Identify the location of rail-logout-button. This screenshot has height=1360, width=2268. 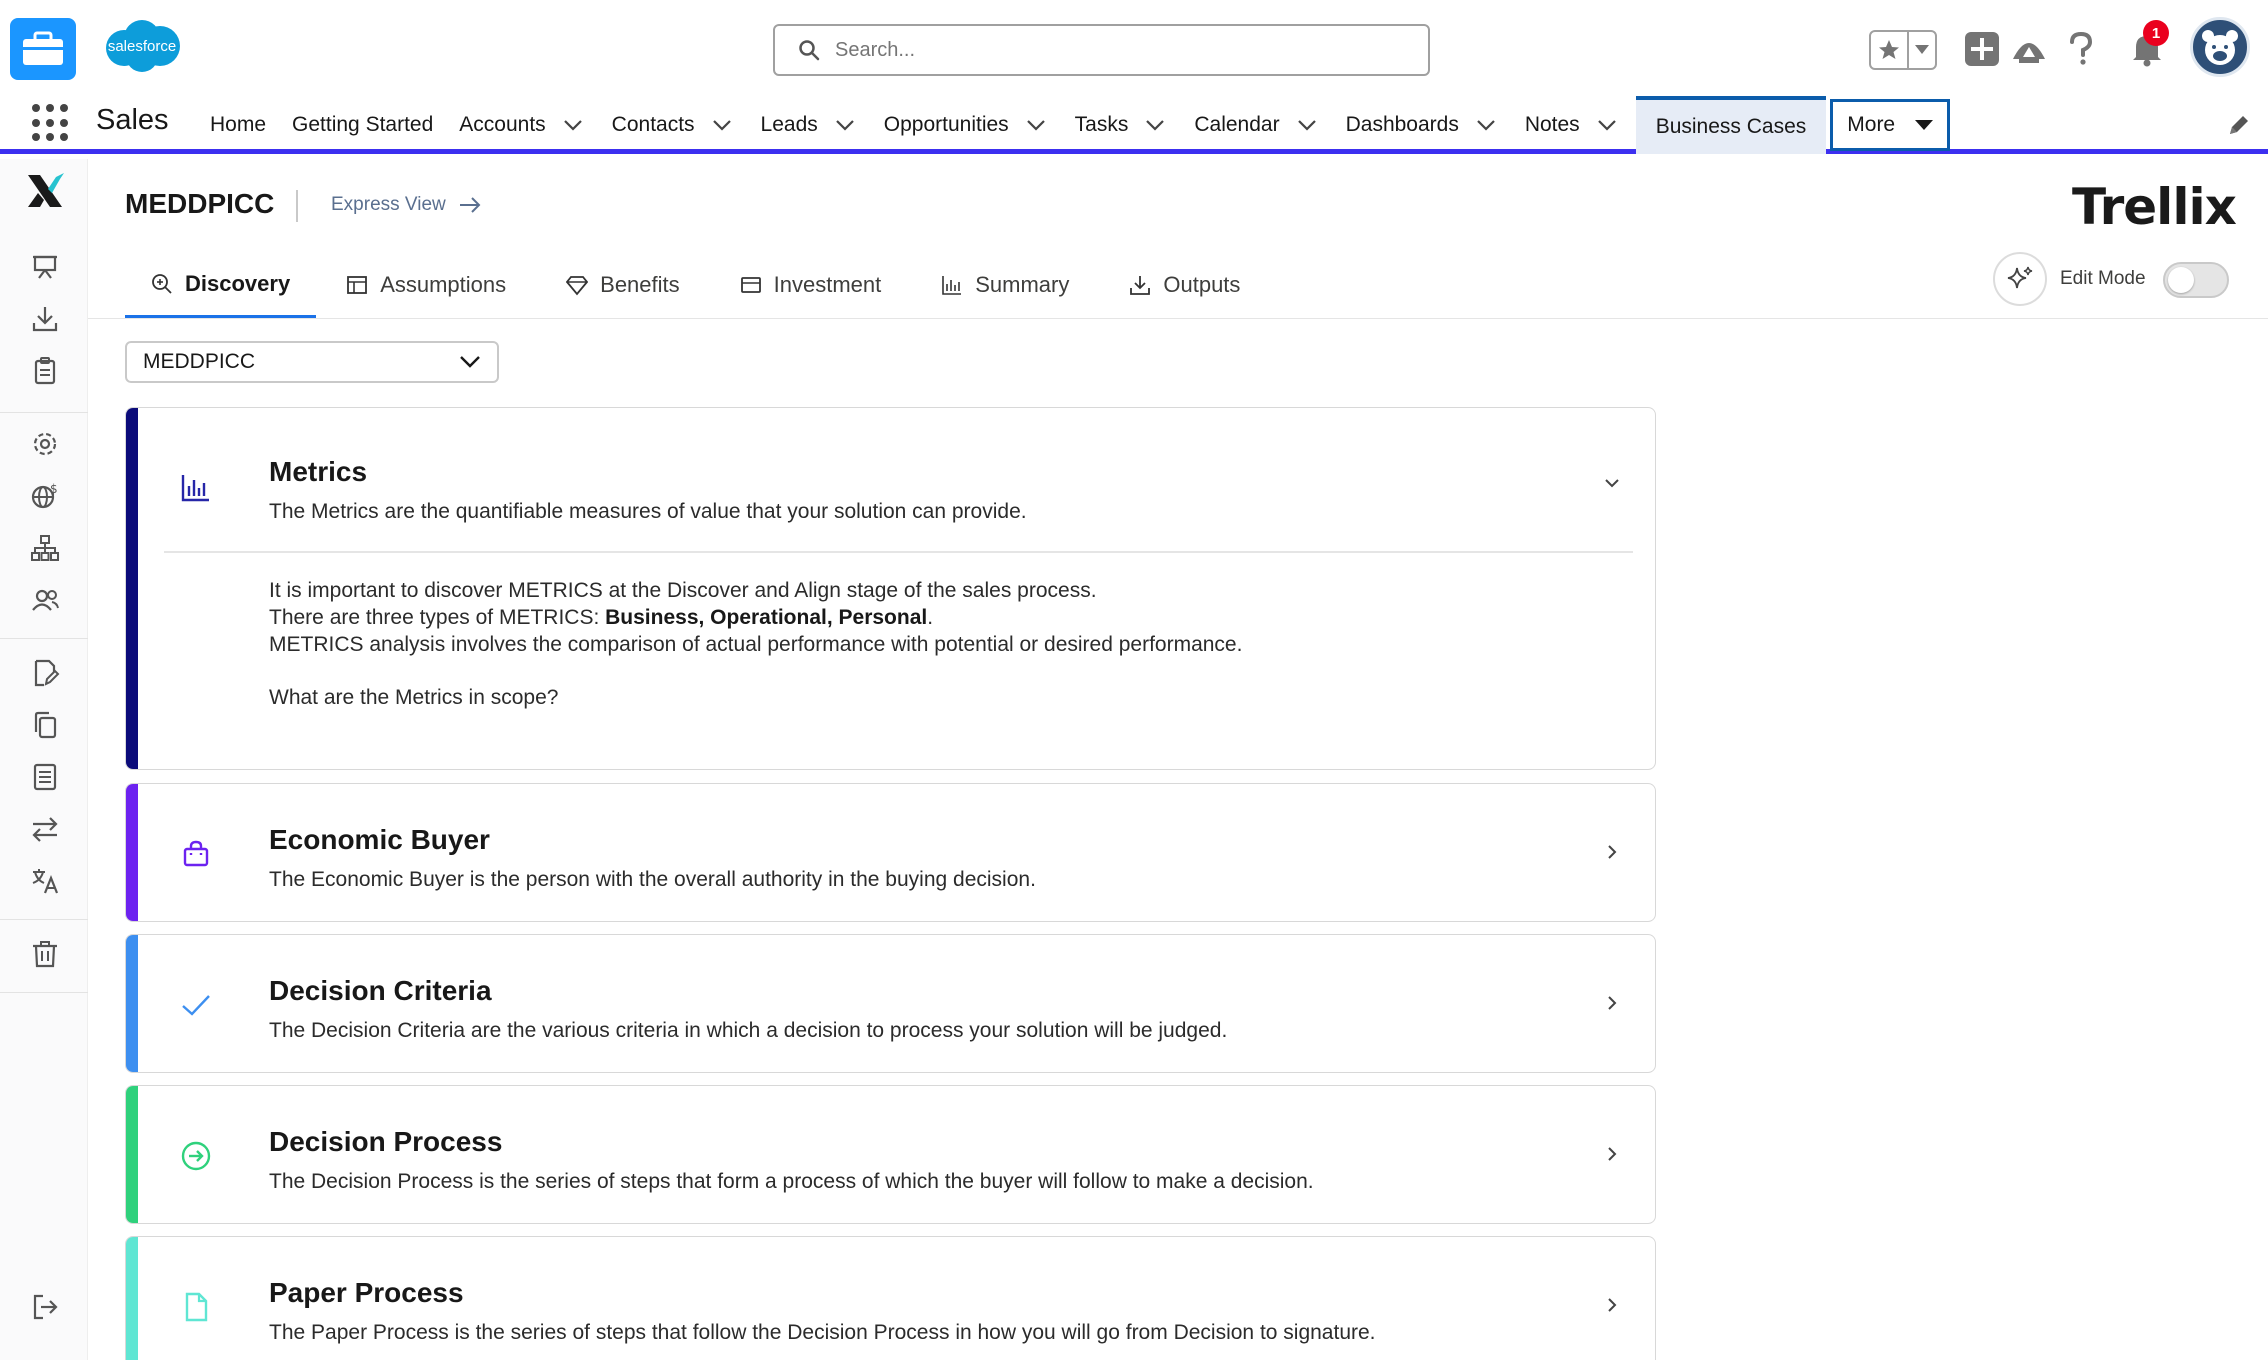
(45, 1307).